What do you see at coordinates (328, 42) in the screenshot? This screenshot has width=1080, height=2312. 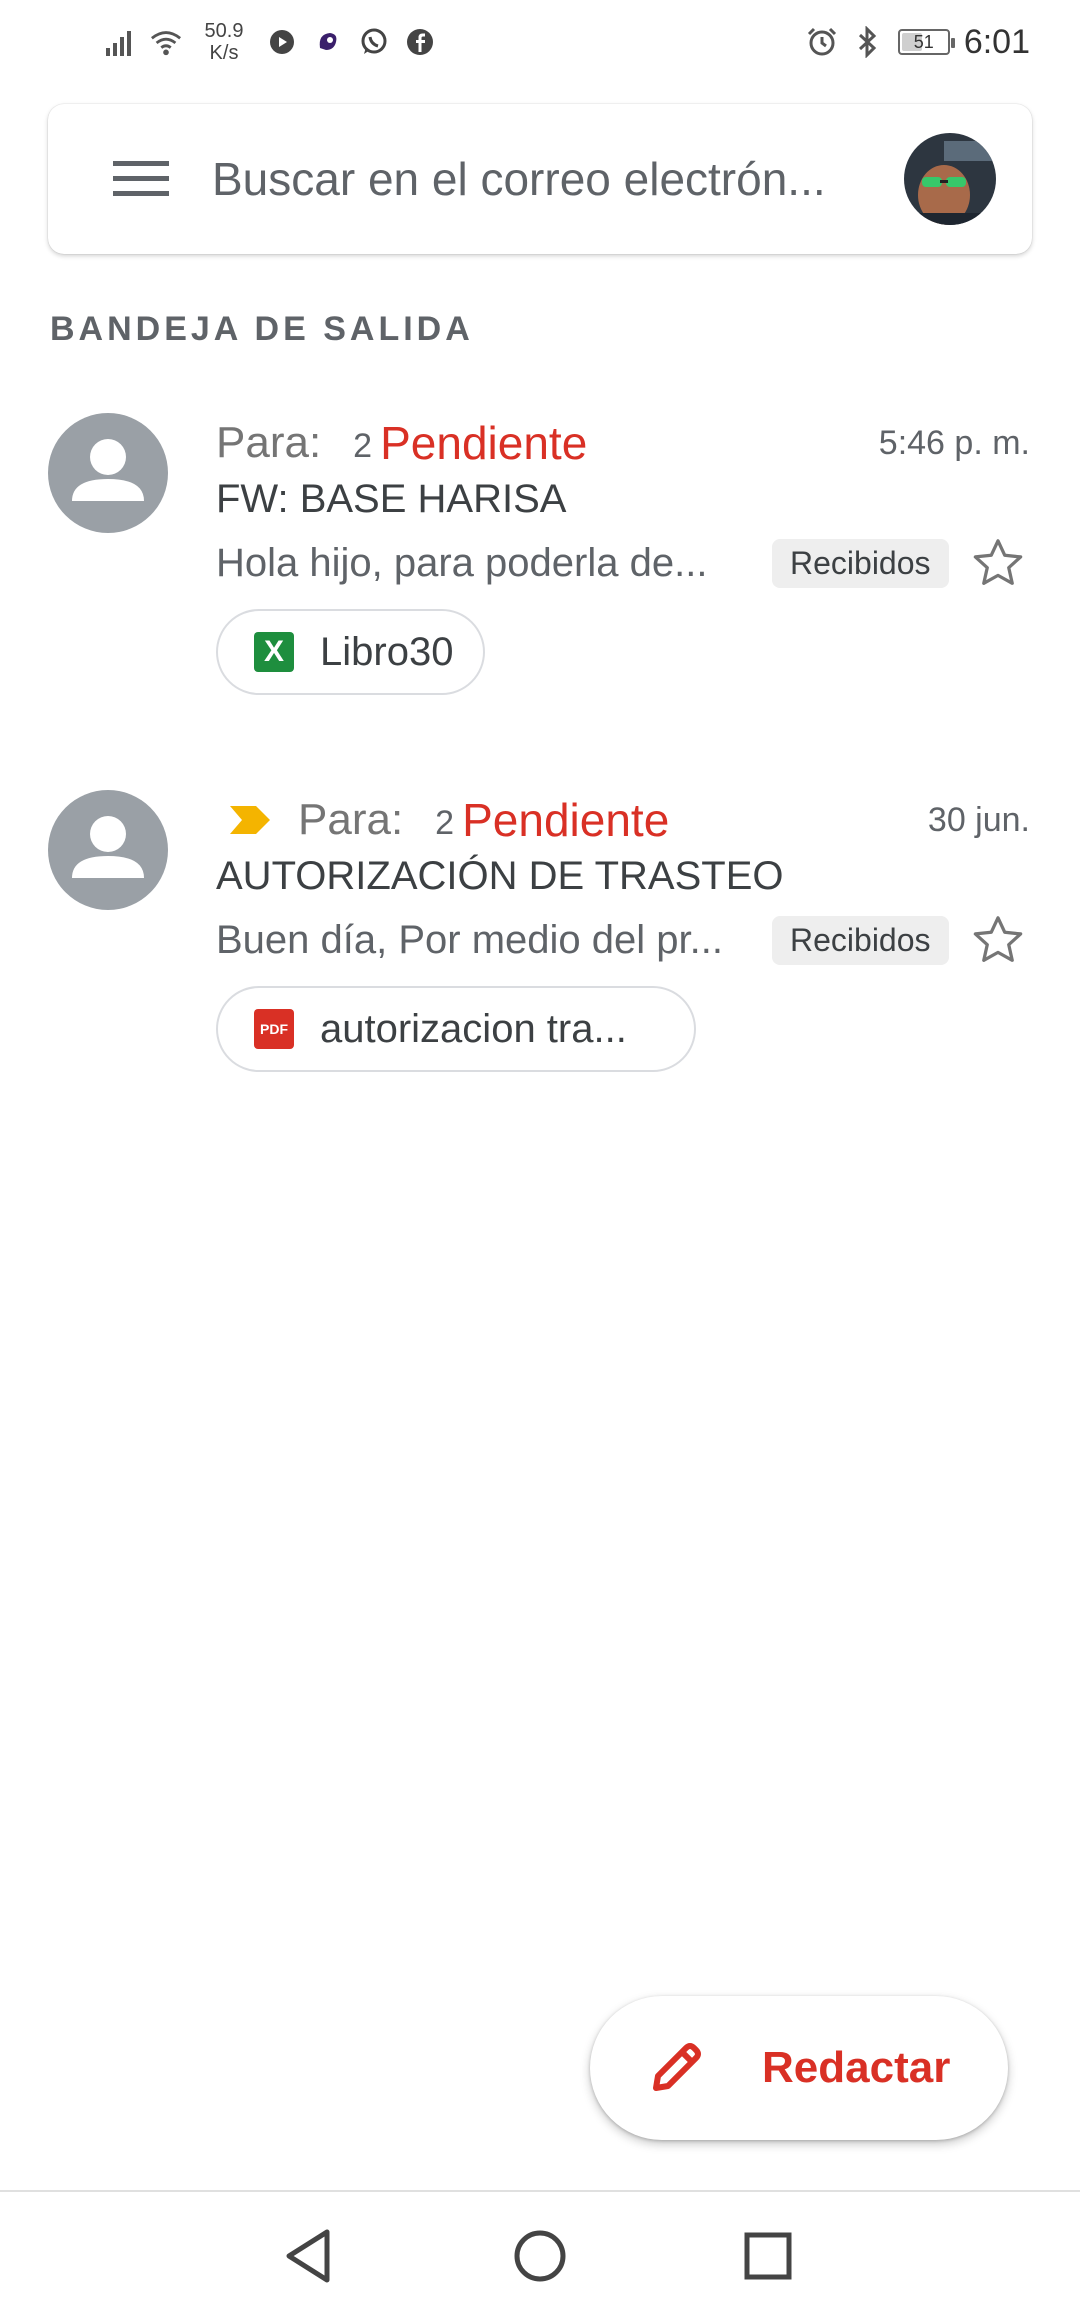 I see `app-icon` at bounding box center [328, 42].